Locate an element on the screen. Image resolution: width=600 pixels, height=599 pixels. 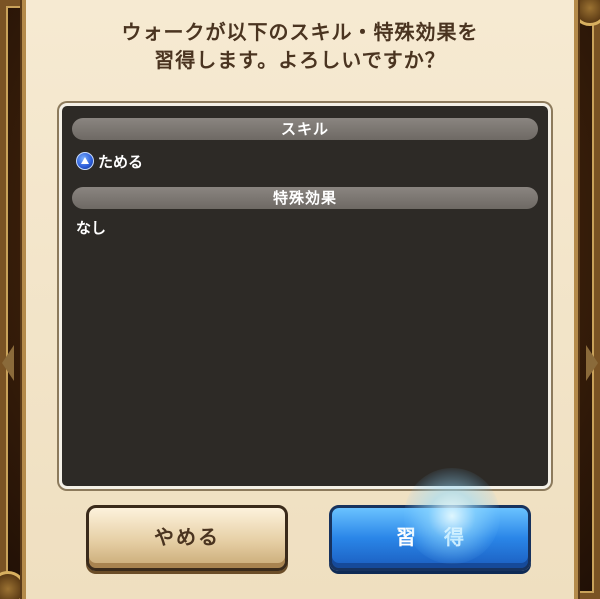
skill-item: ためる is located at coordinates (109, 161).